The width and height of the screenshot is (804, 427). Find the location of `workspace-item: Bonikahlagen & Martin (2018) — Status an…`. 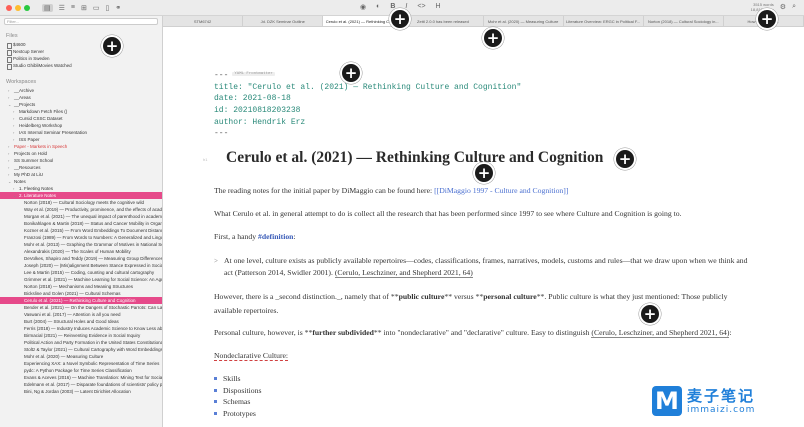

workspace-item: Bonikahlagen & Martin (2018) — Status an… is located at coordinates (81, 223).